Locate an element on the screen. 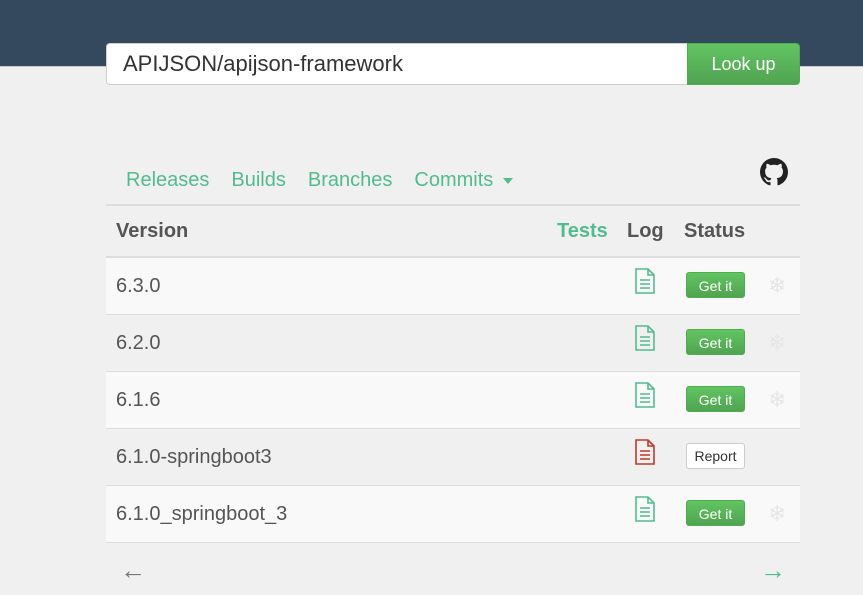  version-cell: 6.3.0 is located at coordinates (138, 285).